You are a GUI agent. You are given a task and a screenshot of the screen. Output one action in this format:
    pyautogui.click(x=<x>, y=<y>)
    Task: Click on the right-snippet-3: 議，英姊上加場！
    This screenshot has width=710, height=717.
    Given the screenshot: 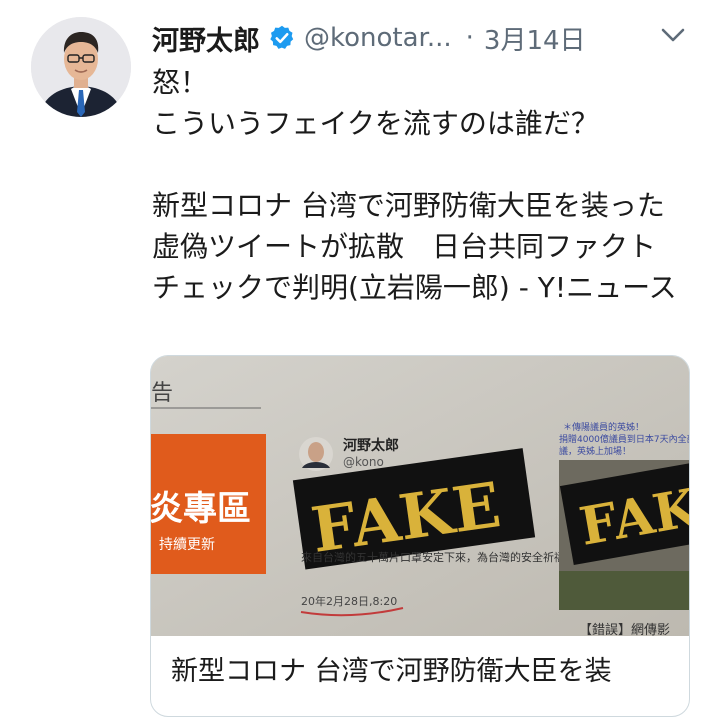 What is the action you would take?
    pyautogui.click(x=595, y=451)
    